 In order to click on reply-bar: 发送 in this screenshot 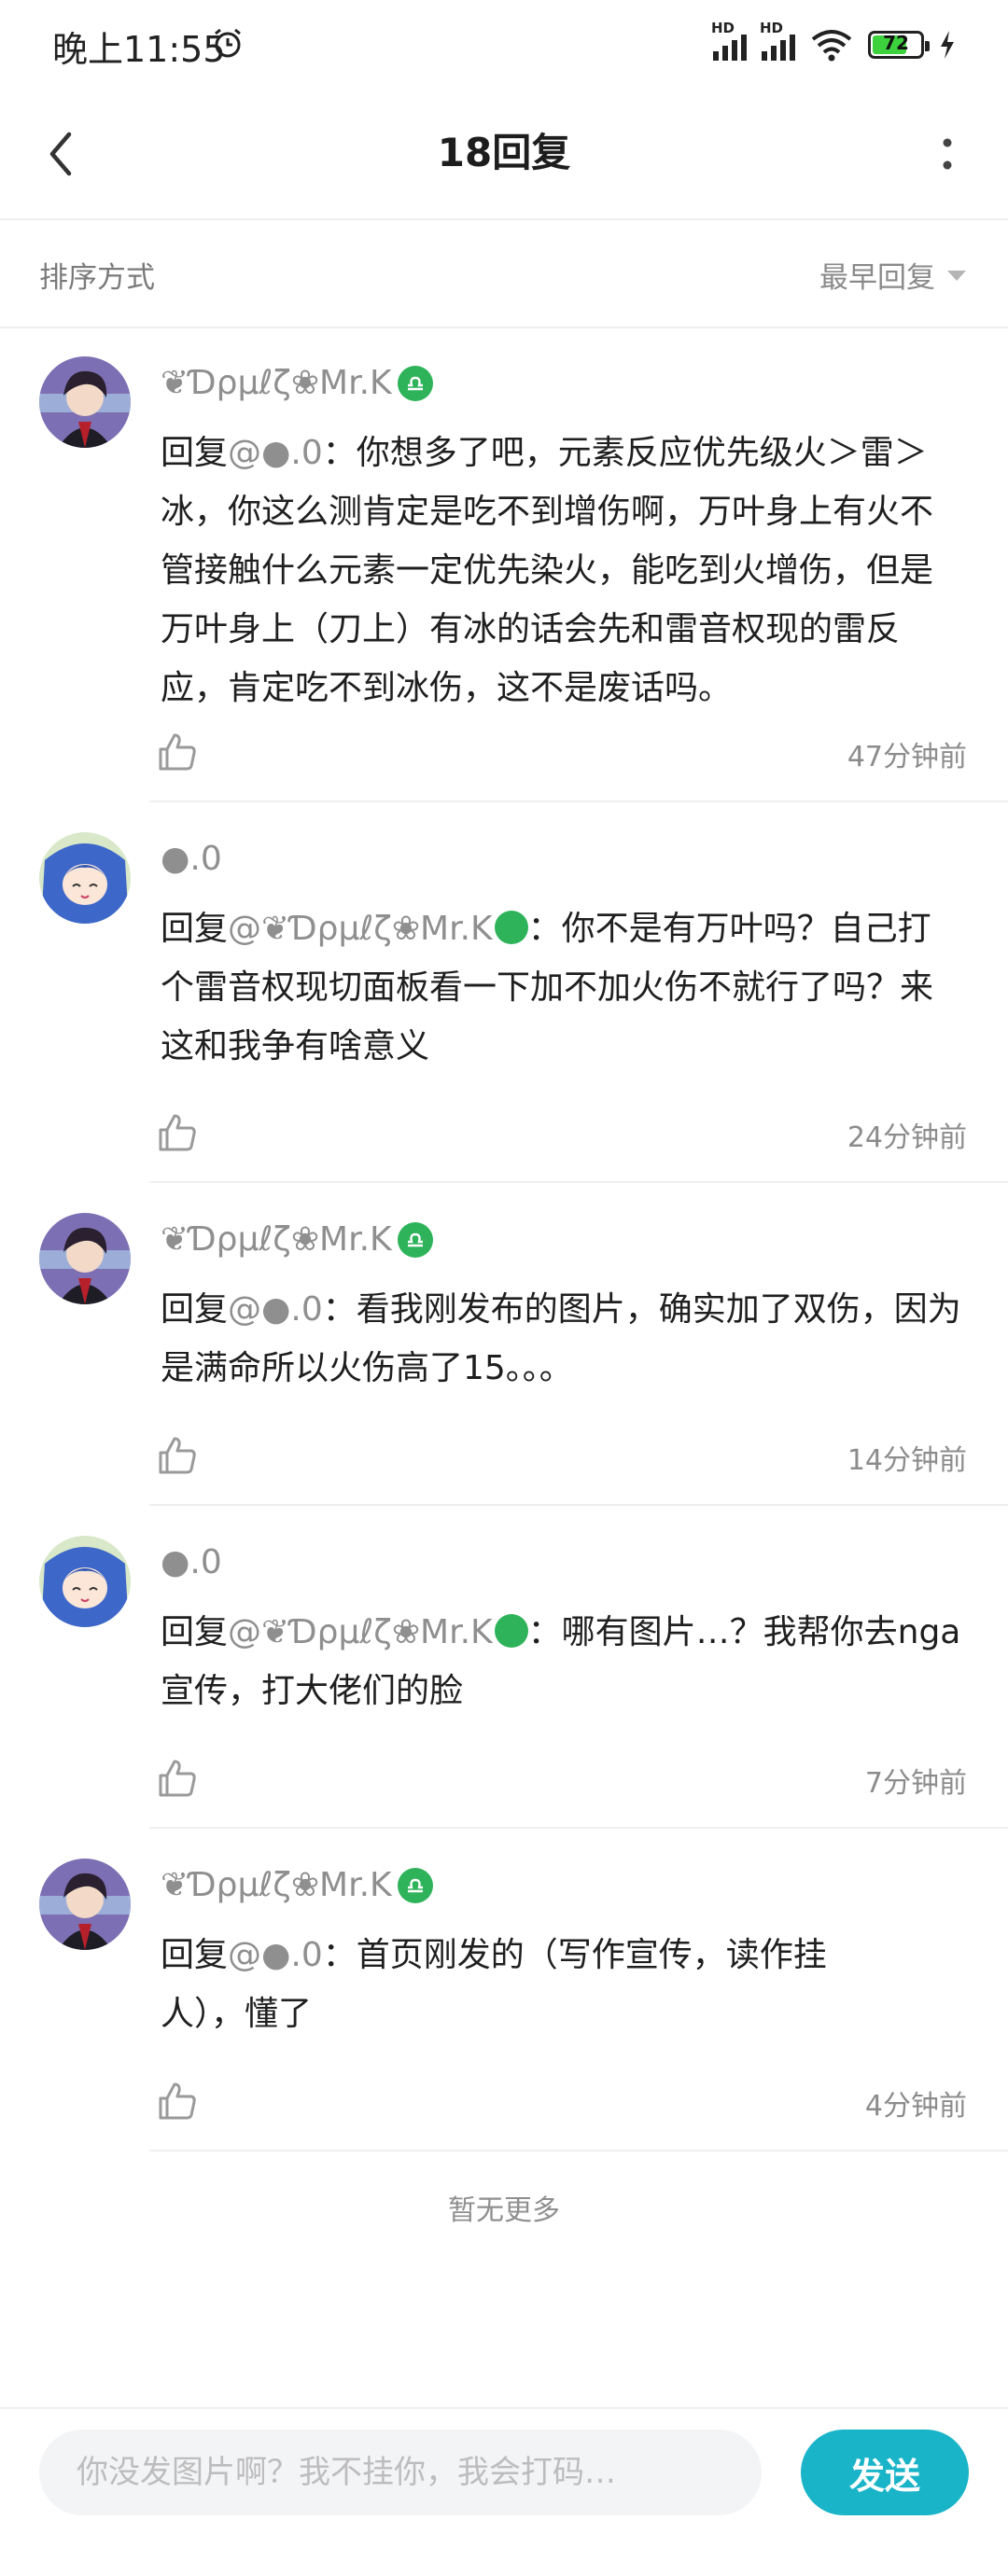, I will do `click(504, 2464)`.